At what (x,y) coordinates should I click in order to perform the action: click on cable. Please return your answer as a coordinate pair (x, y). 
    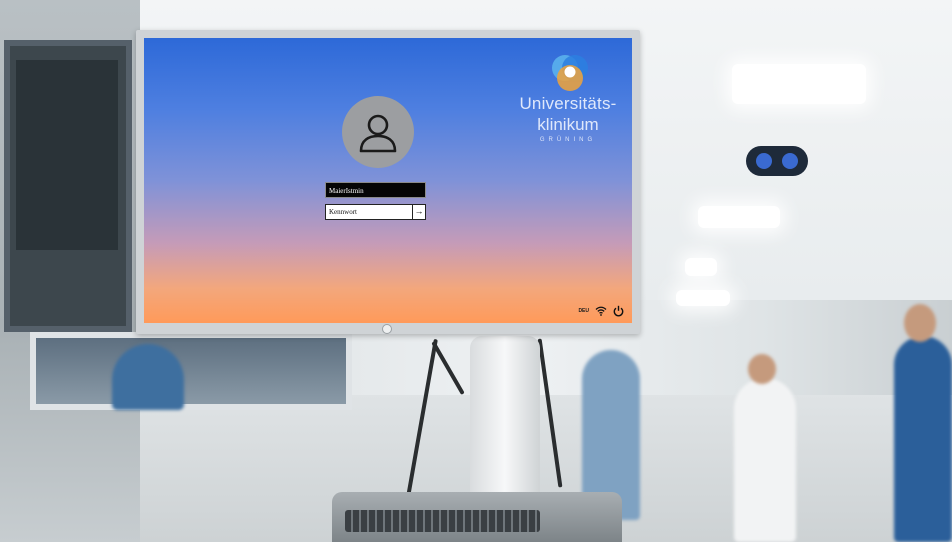
    Looking at the image, I should click on (448, 368).